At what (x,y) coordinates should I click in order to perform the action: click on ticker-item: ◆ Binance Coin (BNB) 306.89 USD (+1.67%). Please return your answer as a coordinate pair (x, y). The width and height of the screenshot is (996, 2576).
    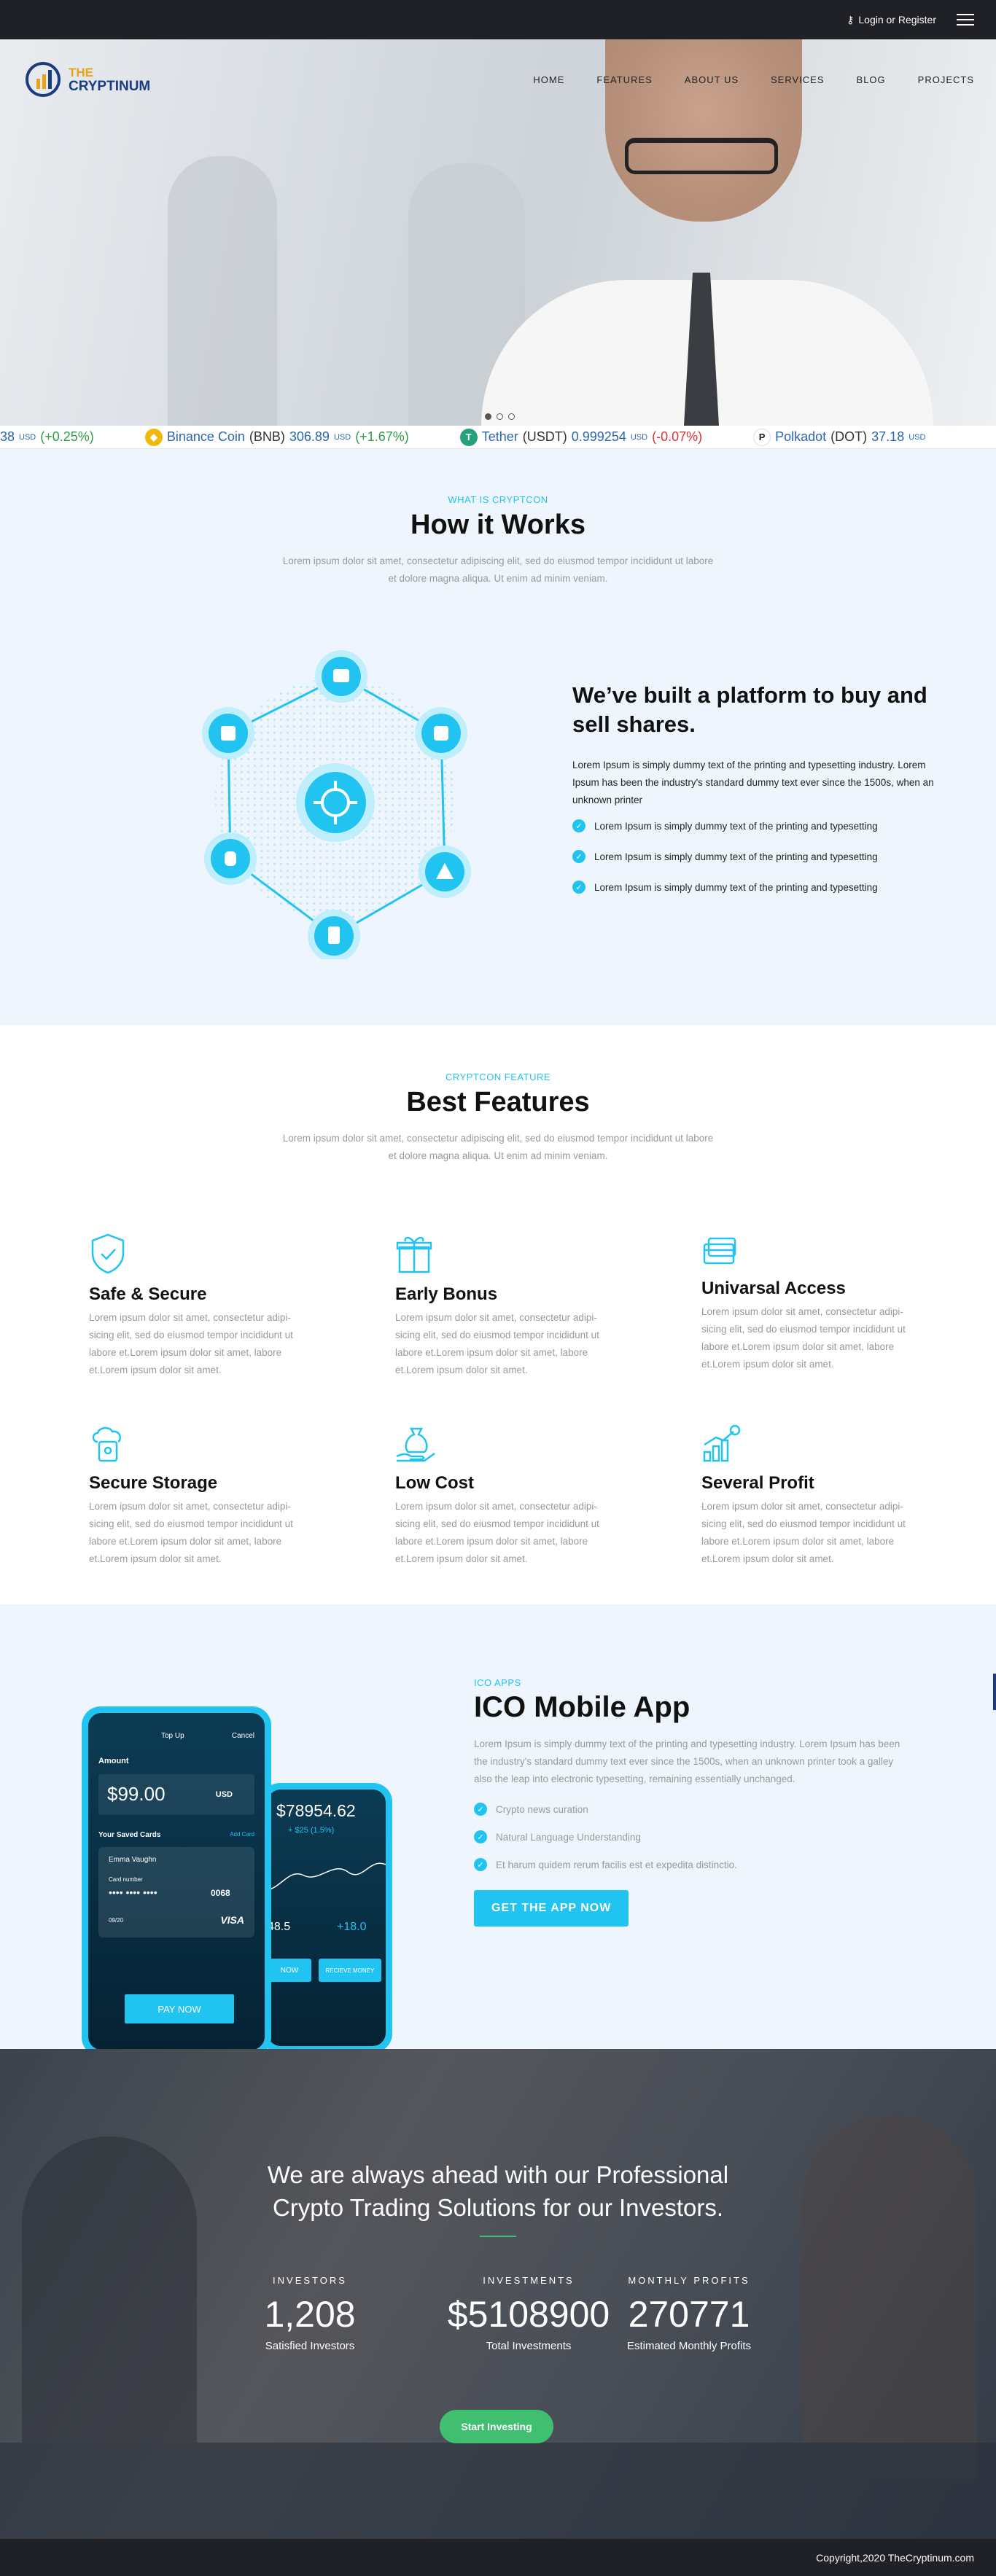
    Looking at the image, I should click on (276, 437).